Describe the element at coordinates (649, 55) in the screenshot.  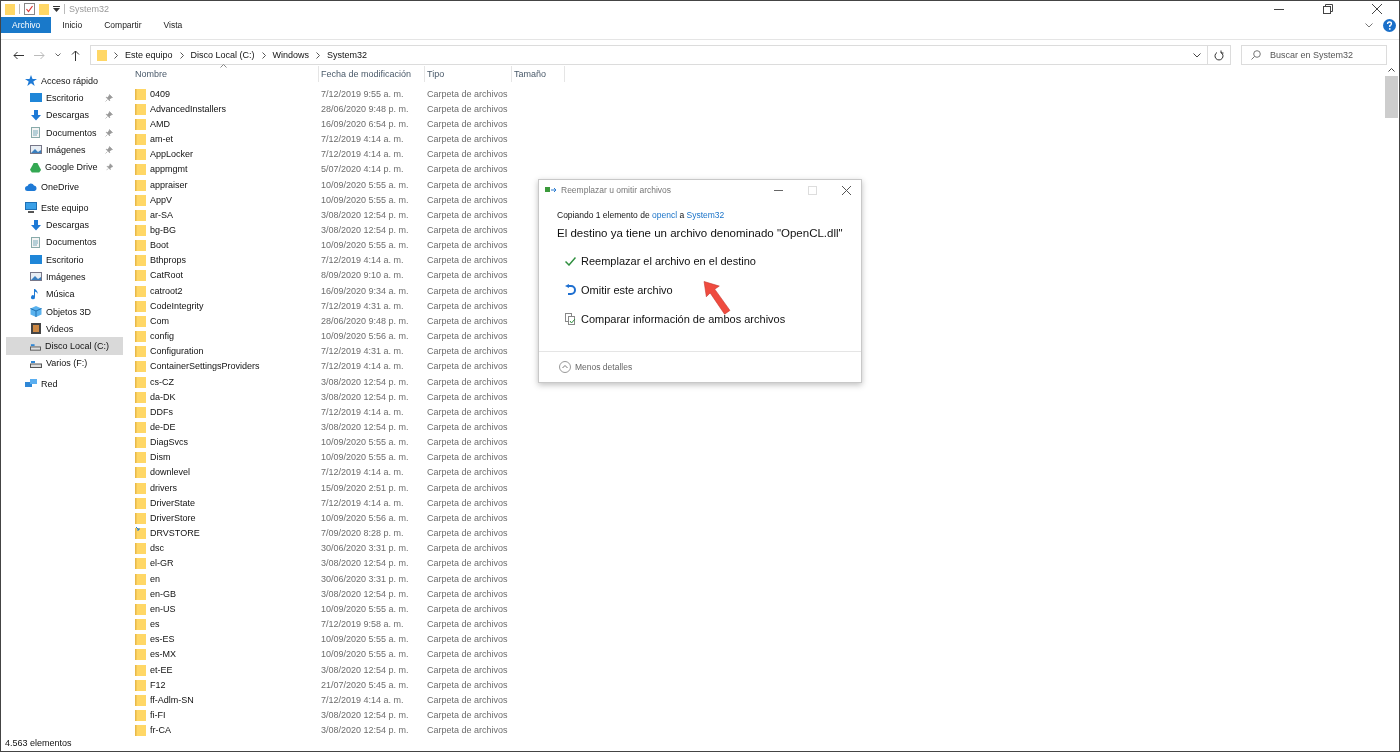
I see `address-bar: Este equipo Disco Local (C:) Windows System32` at that location.